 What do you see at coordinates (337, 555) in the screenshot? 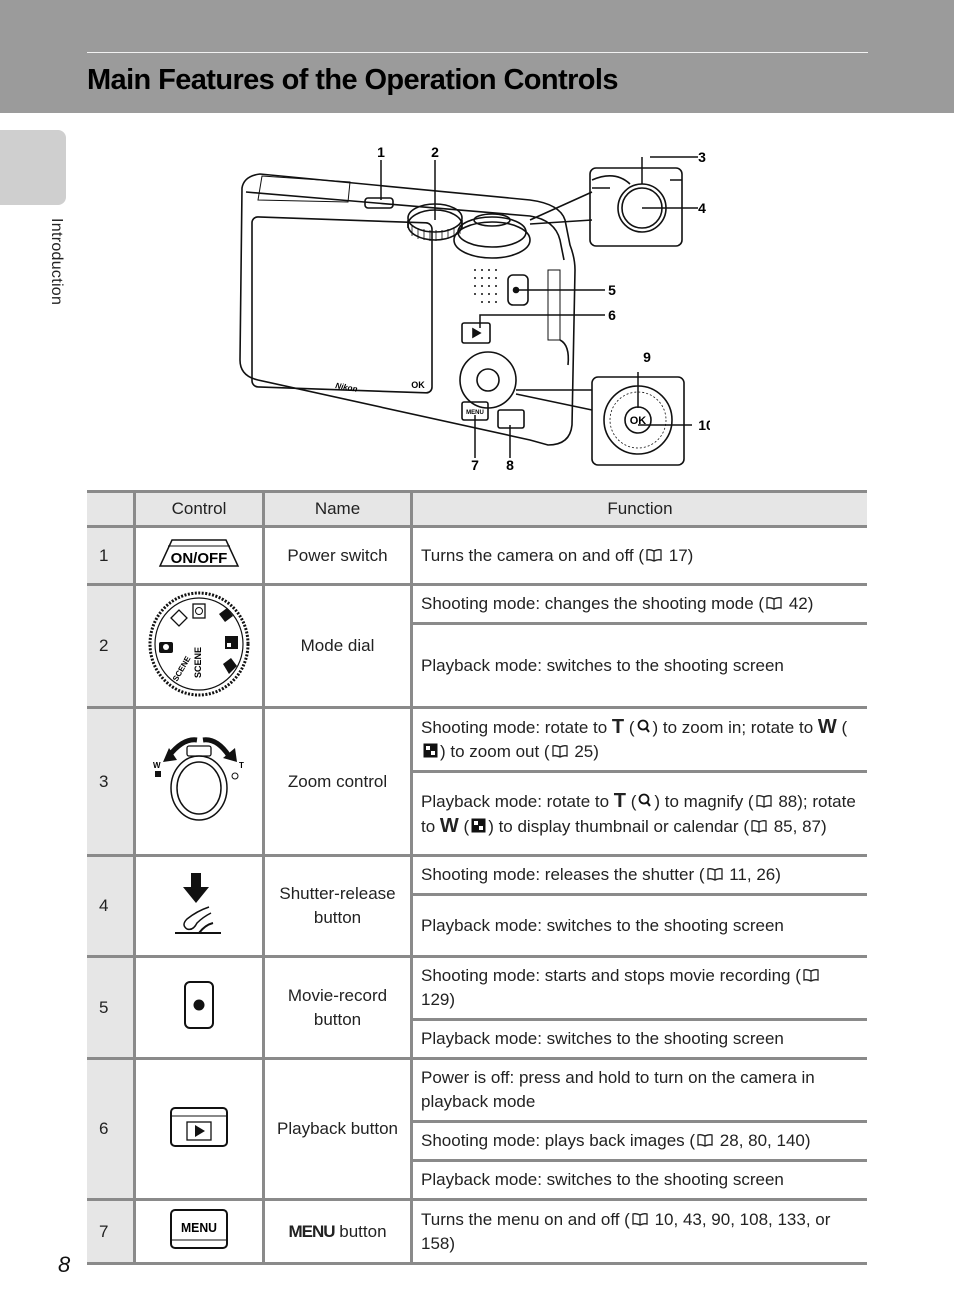
I see `control-name: Power switch` at bounding box center [337, 555].